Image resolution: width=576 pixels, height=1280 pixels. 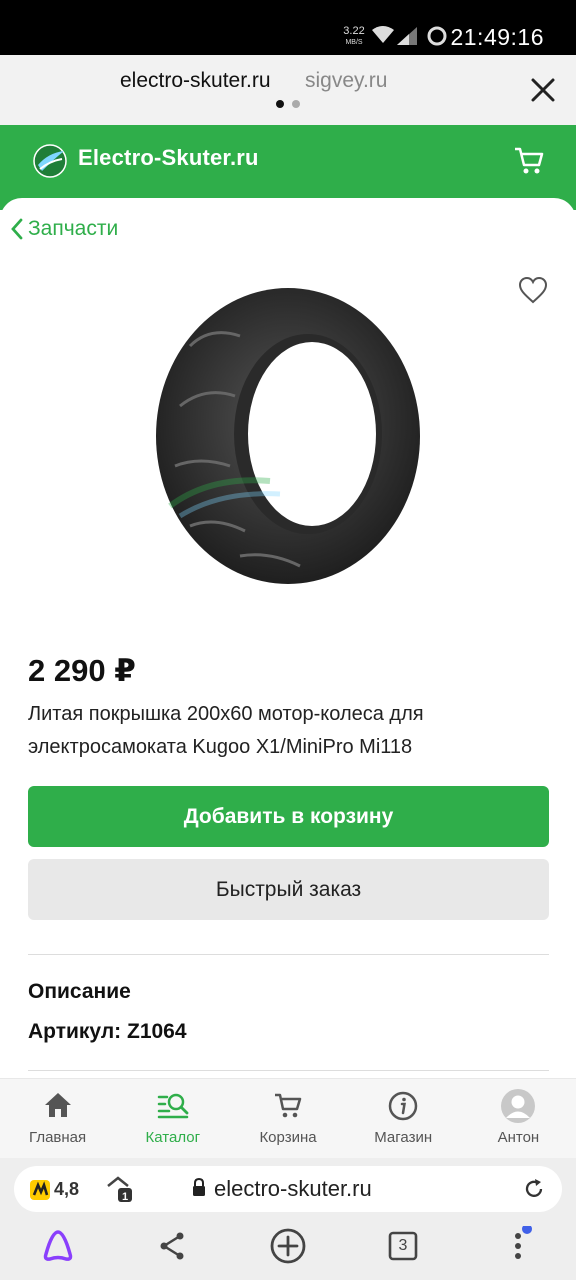 I want to click on market-badge-icon, so click(x=40, y=1189).